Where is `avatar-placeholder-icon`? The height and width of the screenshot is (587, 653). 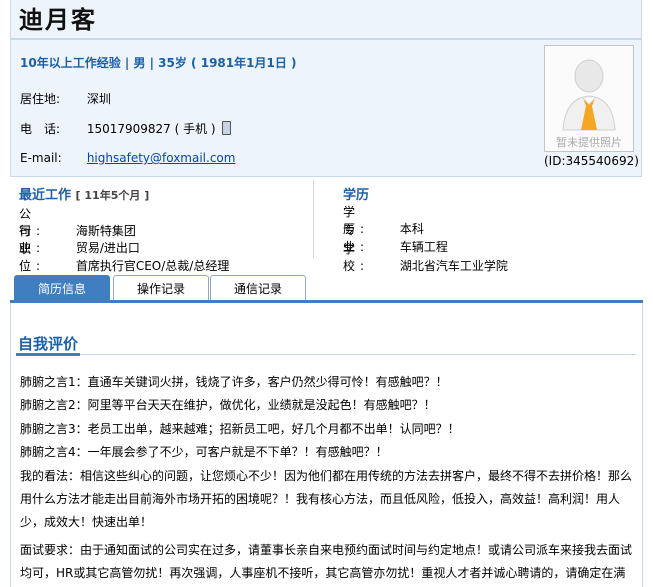 avatar-placeholder-icon is located at coordinates (589, 95).